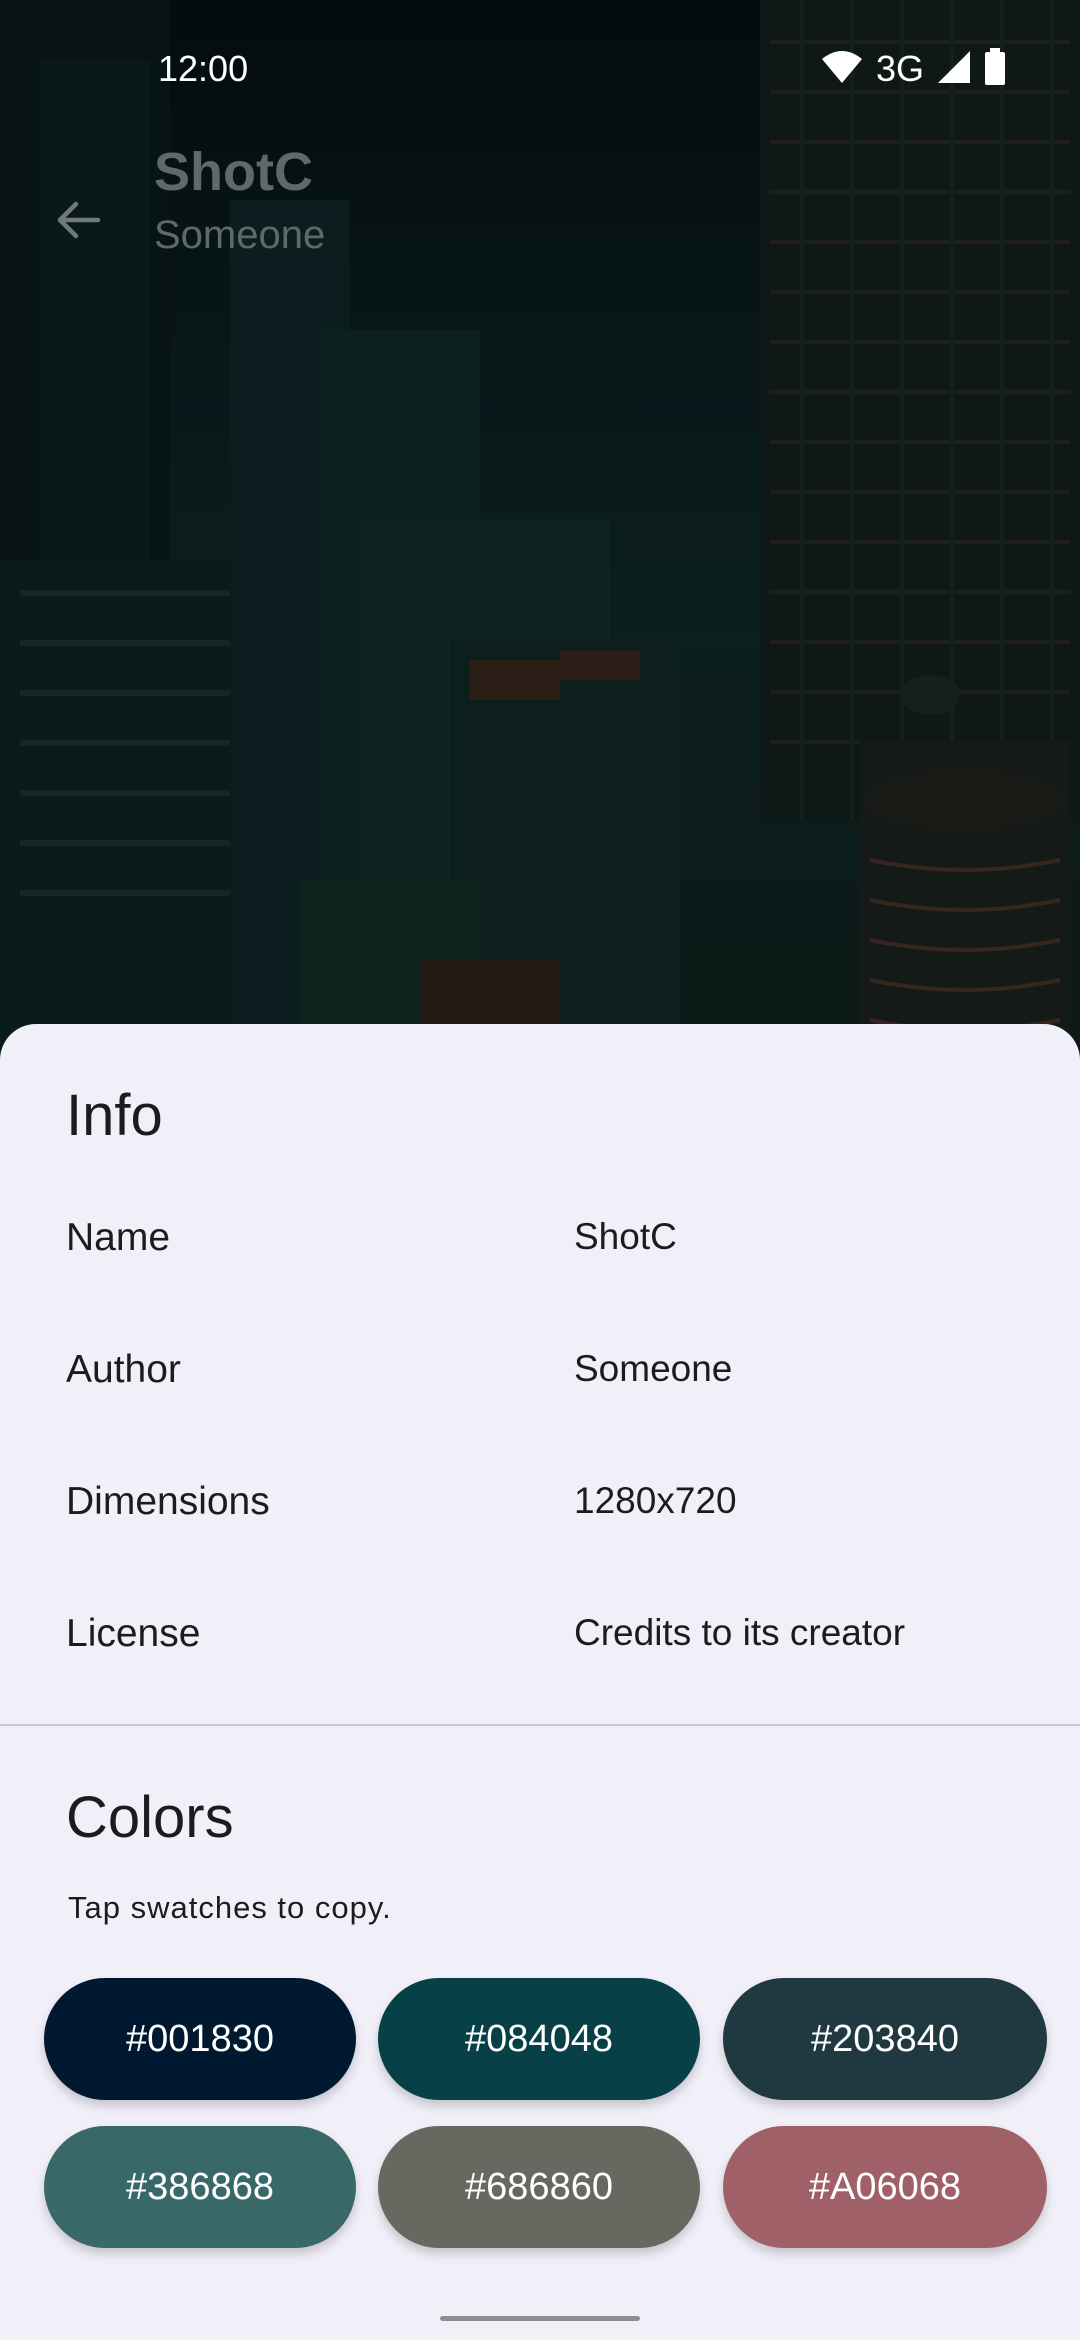  What do you see at coordinates (954, 69) in the screenshot?
I see `cellular-signal-icon` at bounding box center [954, 69].